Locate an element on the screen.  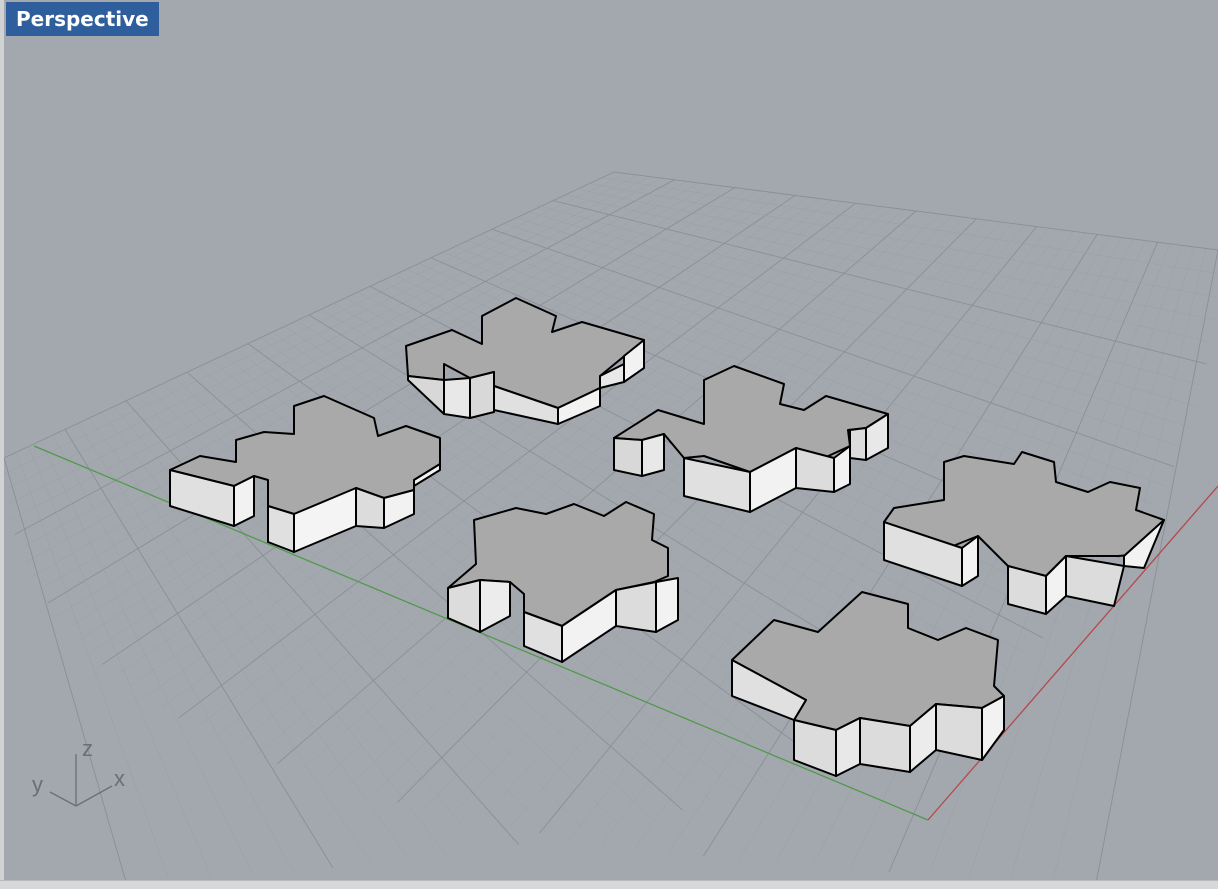
viewport-title-tab: Perspective is located at coordinates (82, 19).